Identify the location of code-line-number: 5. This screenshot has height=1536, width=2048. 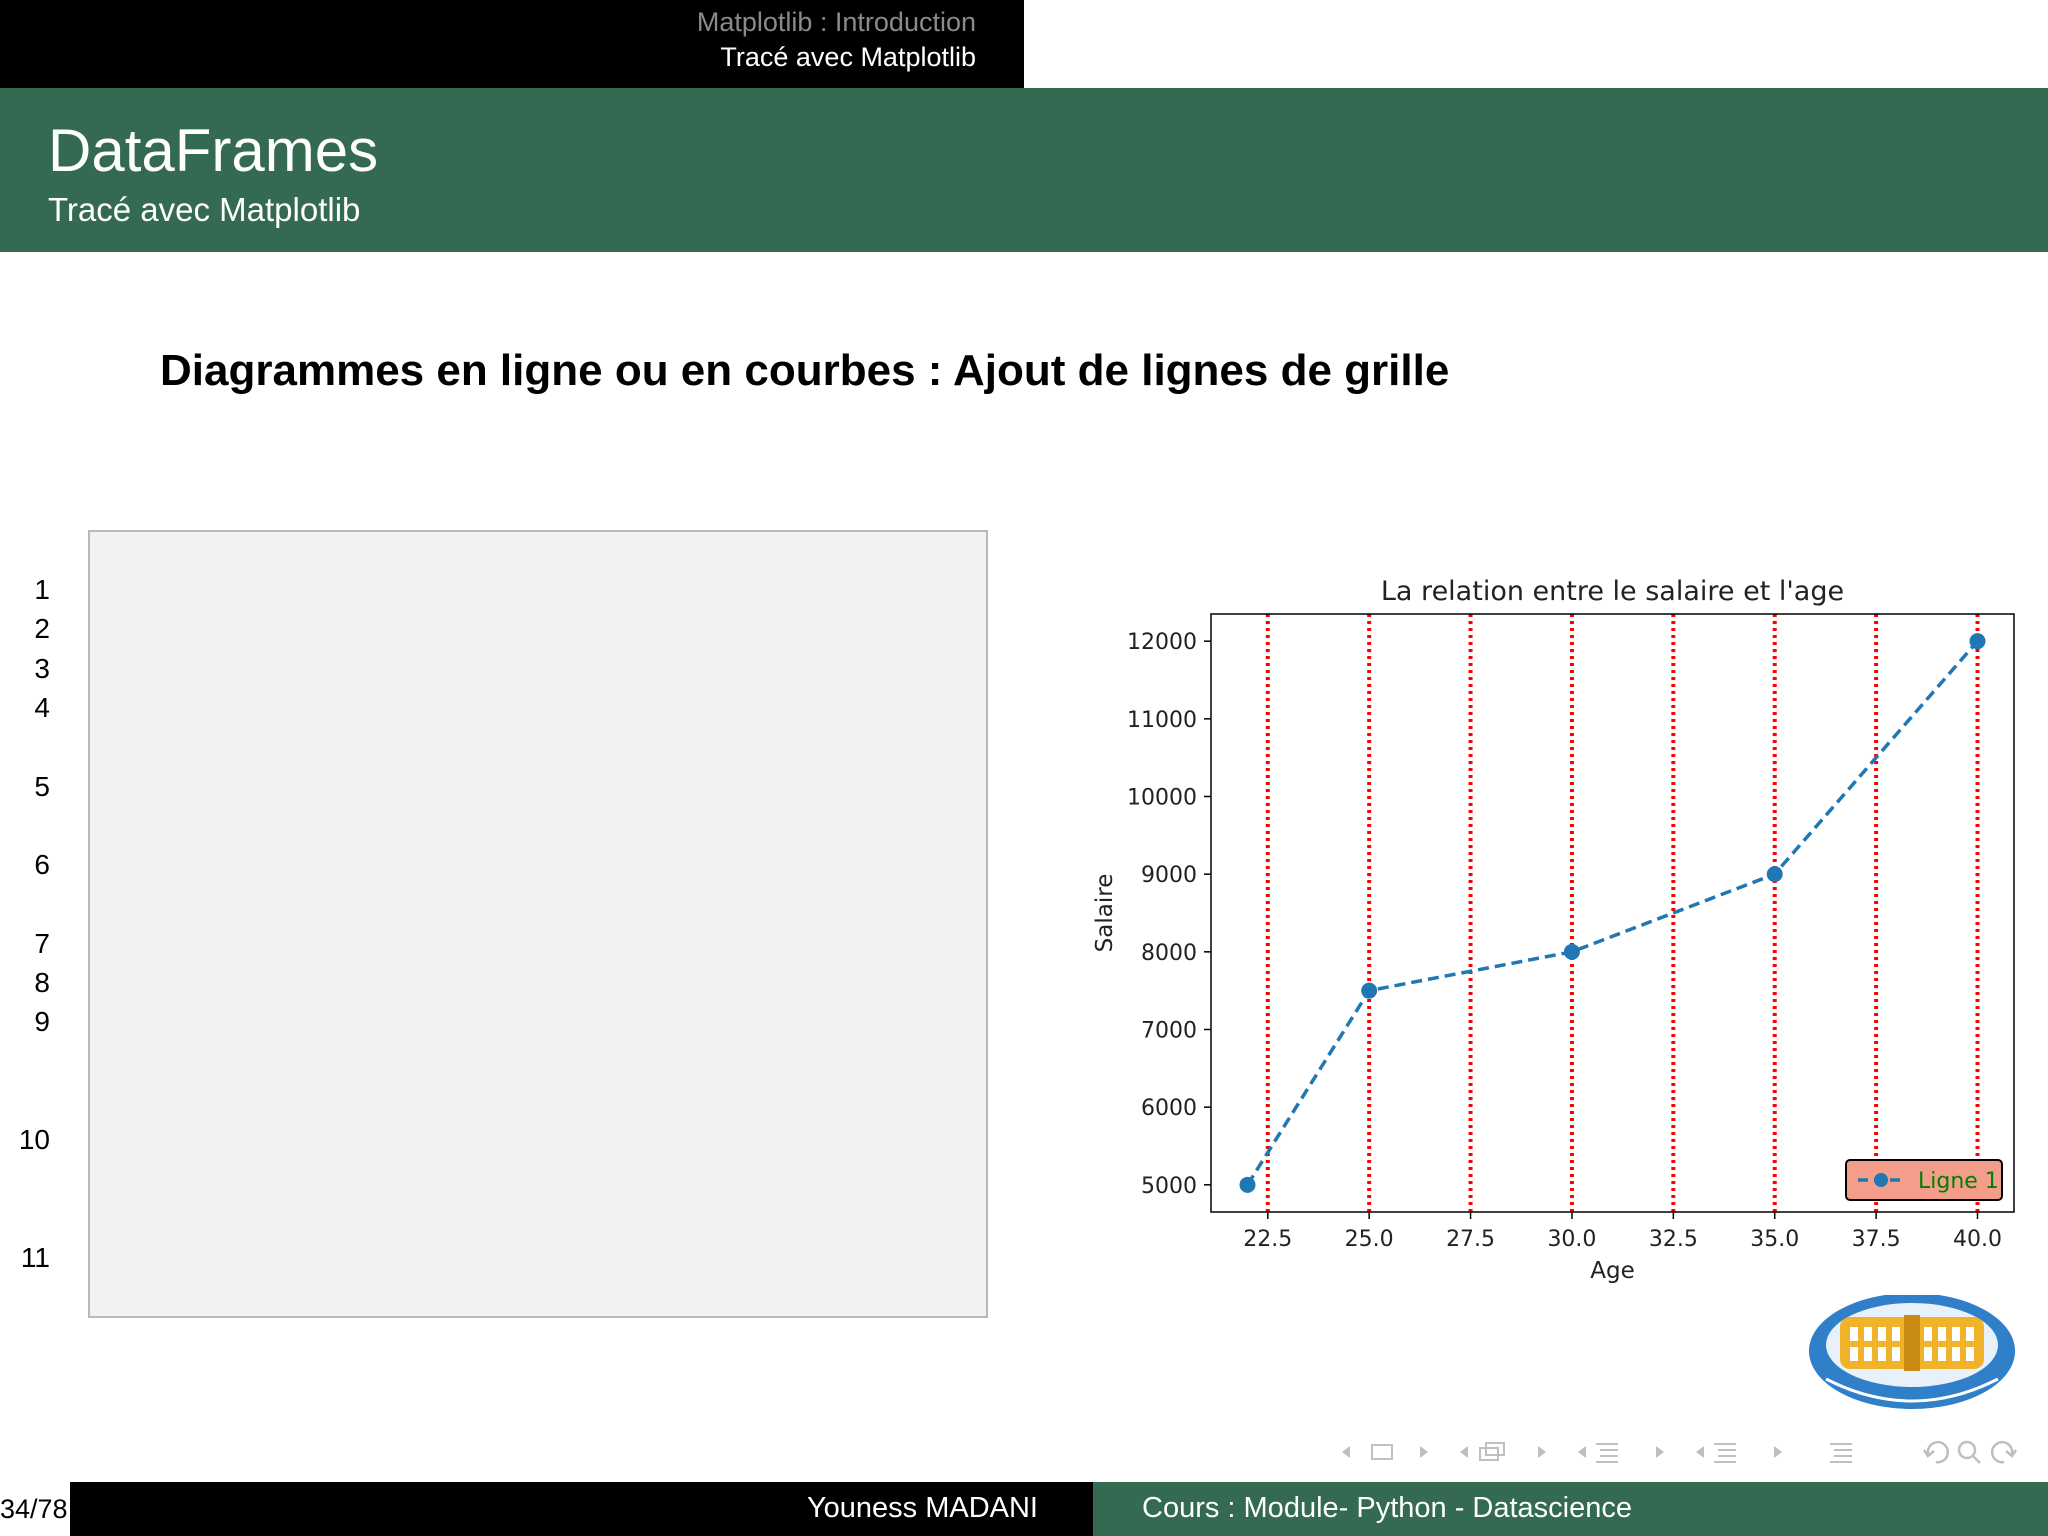
(42, 786).